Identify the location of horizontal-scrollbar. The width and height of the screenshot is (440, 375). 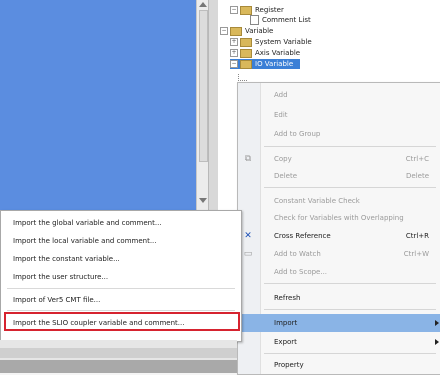
(118, 353).